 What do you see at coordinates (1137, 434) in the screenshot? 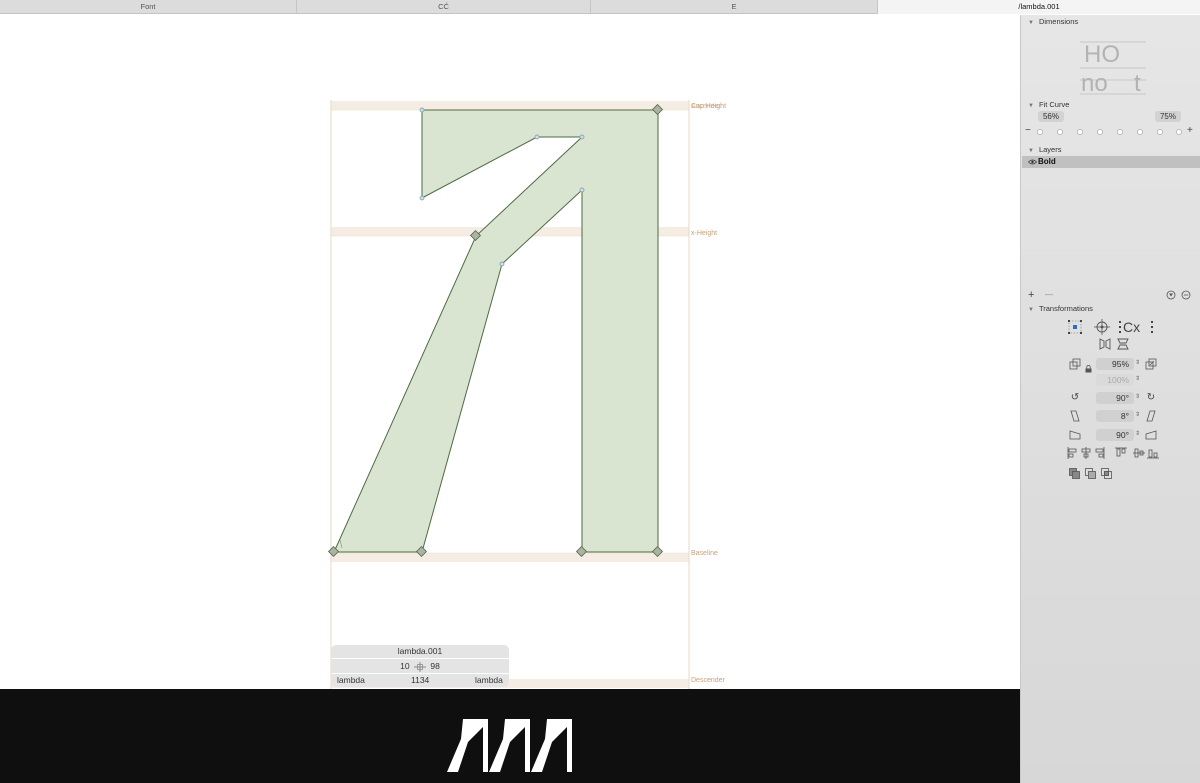
I see `skew-stepper: ⇕` at bounding box center [1137, 434].